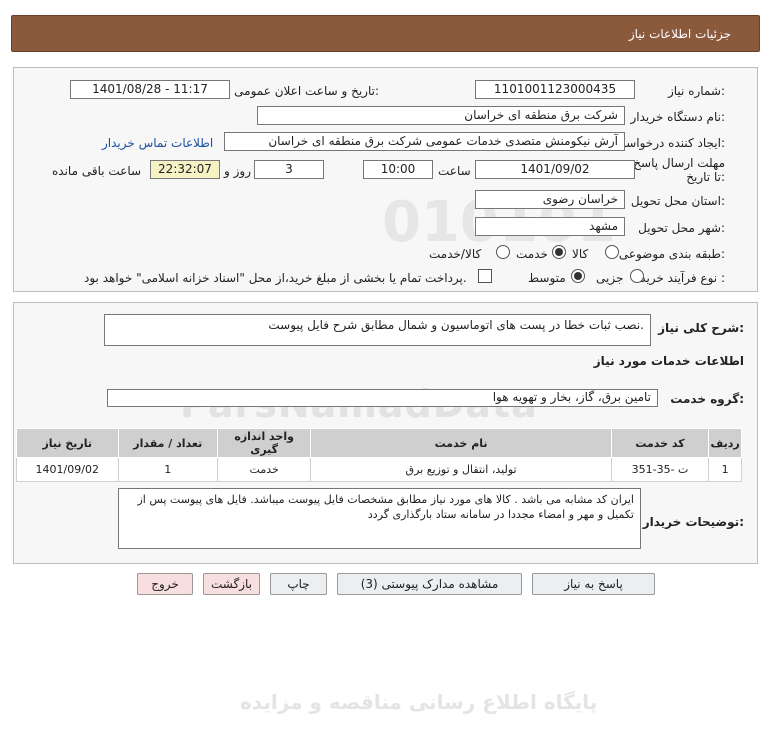  I want to click on watermark-tagline-2: پایگاه اطلاع رسانی مناقصه و مزایده, so click(419, 702).